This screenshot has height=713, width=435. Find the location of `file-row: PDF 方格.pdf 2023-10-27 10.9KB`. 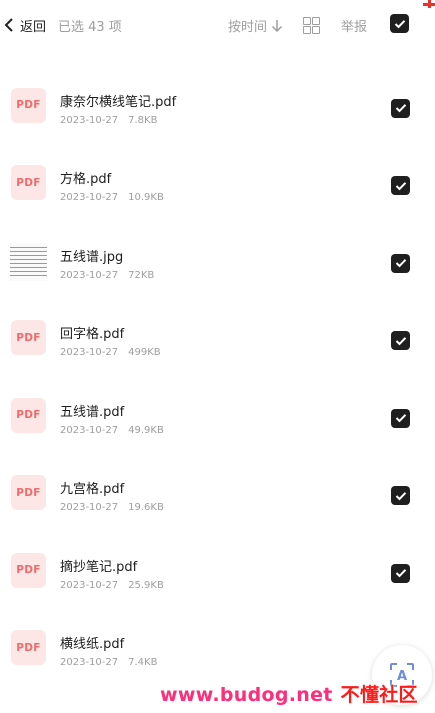

file-row: PDF 方格.pdf 2023-10-27 10.9KB is located at coordinates (217, 181).